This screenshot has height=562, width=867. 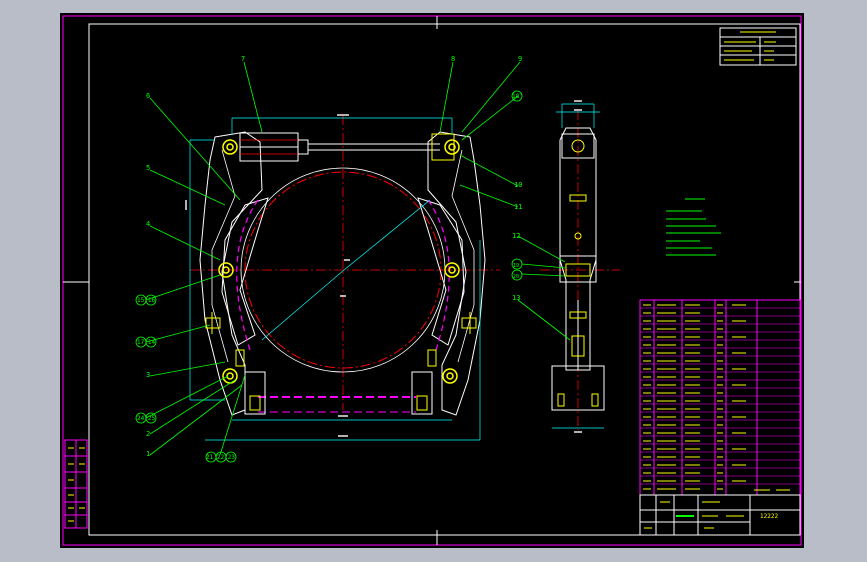 I want to click on callout-21-22-23: 21 22 23, so click(x=220, y=457).